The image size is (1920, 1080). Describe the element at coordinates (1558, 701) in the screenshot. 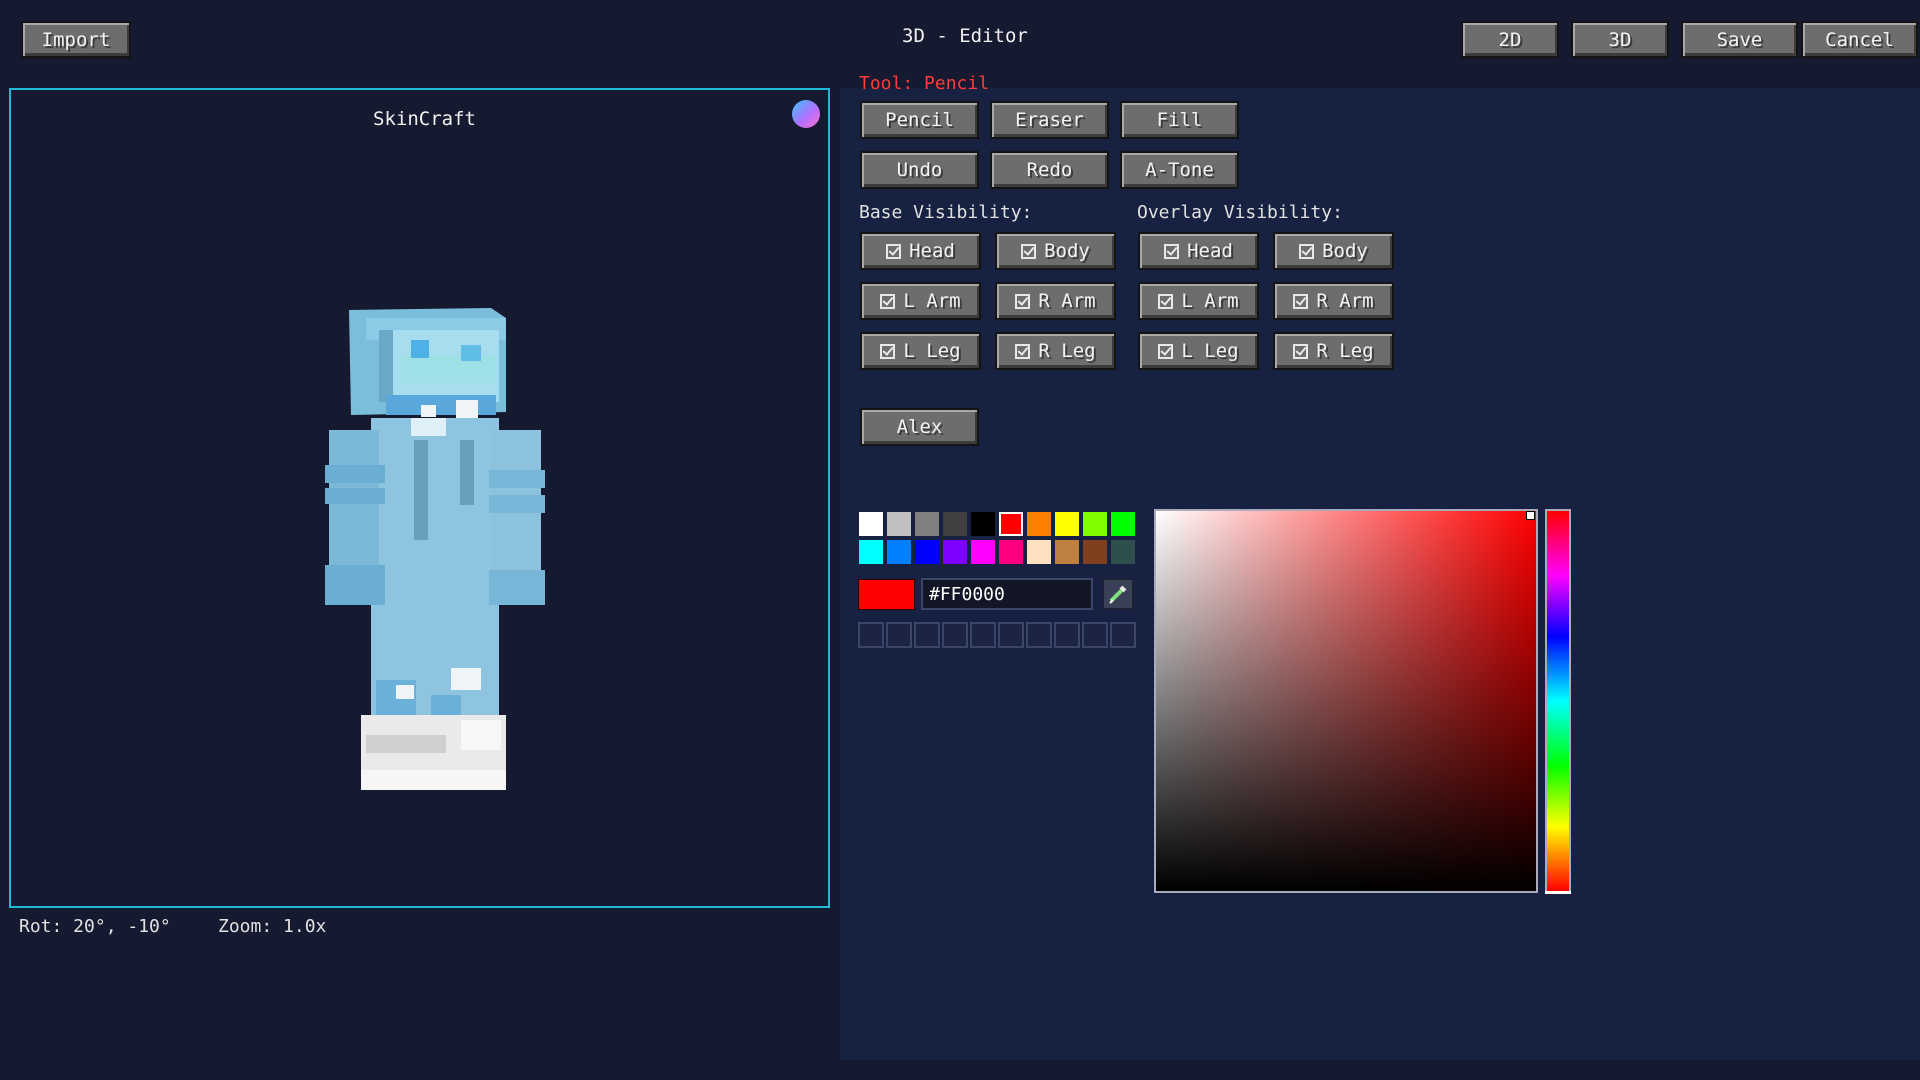

I see `hue-slider` at that location.